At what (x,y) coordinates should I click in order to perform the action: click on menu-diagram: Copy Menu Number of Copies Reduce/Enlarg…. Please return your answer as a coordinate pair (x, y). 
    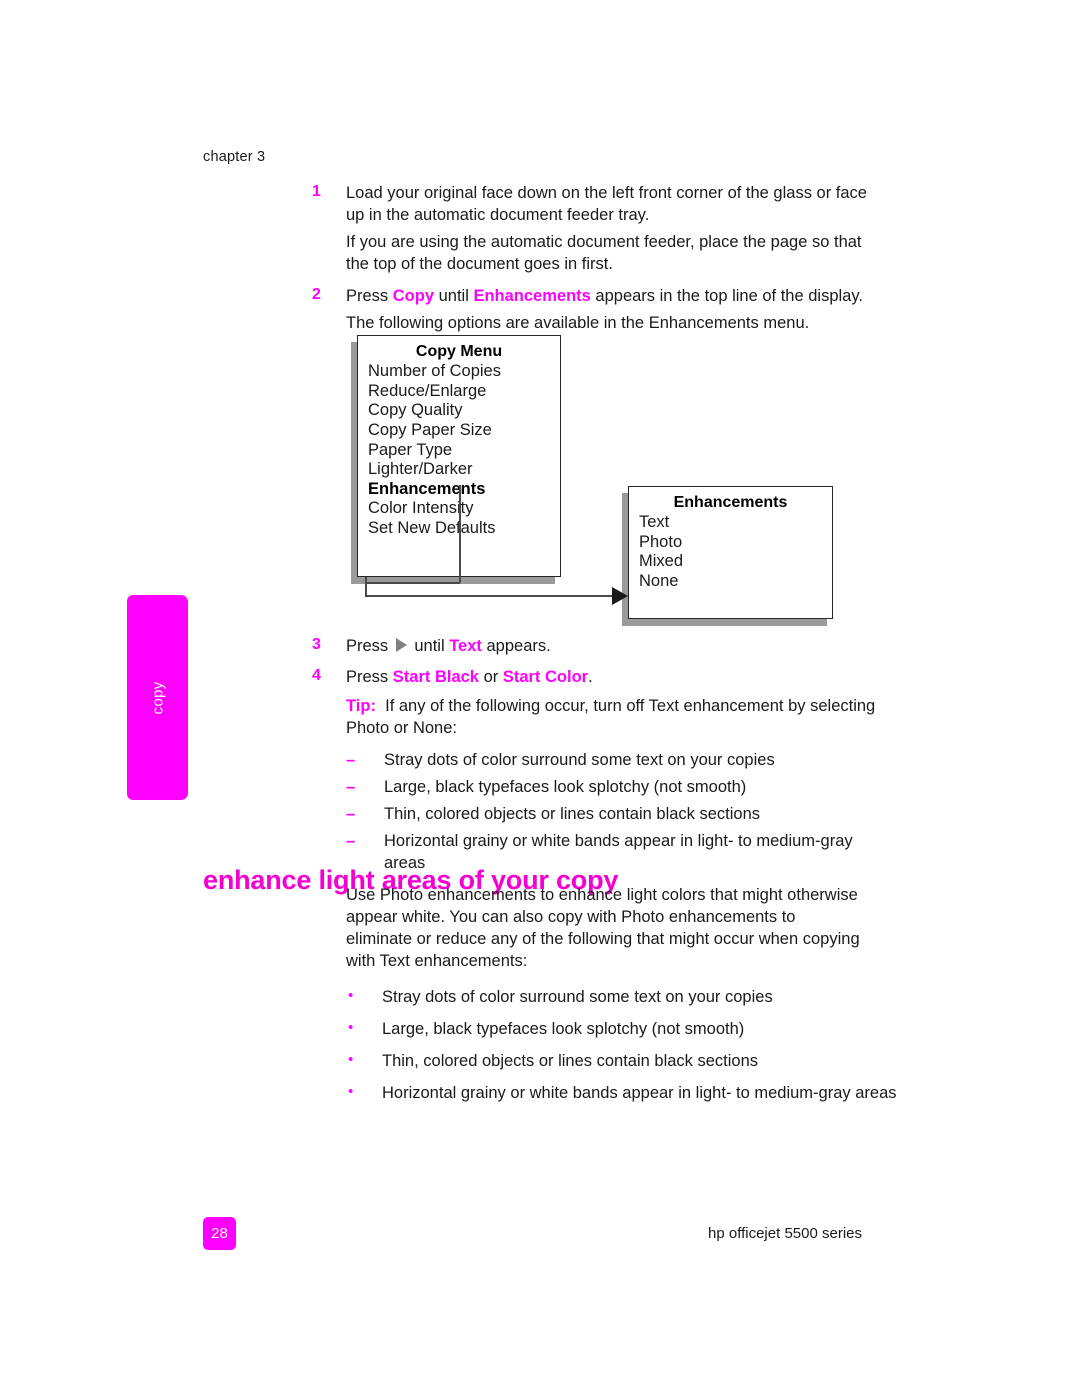
    Looking at the image, I should click on (600, 480).